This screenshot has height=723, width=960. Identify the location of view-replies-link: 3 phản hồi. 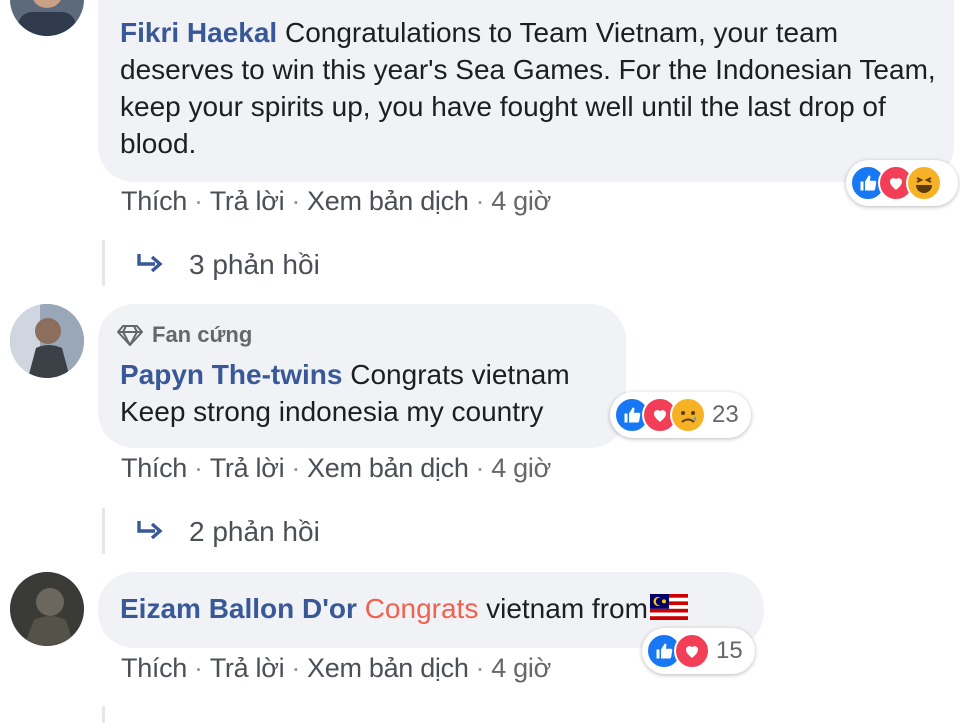
(227, 266).